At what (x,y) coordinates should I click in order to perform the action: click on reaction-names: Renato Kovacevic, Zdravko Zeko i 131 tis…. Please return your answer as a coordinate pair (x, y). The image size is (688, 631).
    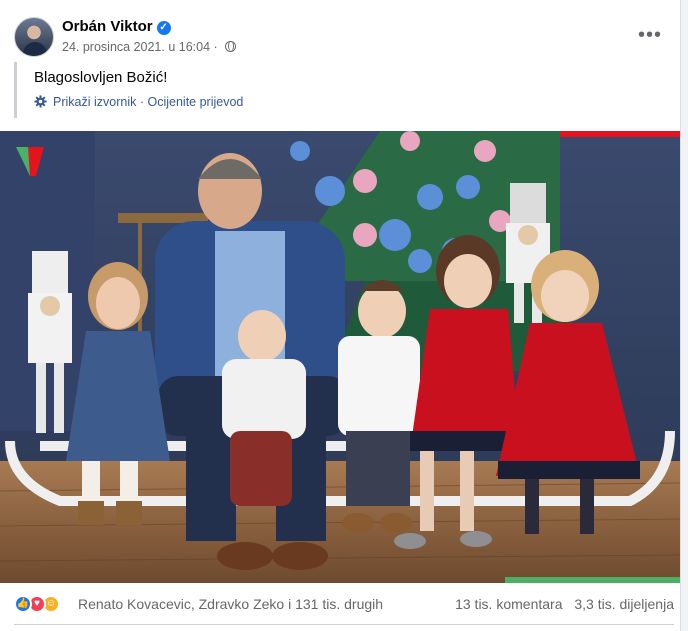
    Looking at the image, I should click on (230, 604).